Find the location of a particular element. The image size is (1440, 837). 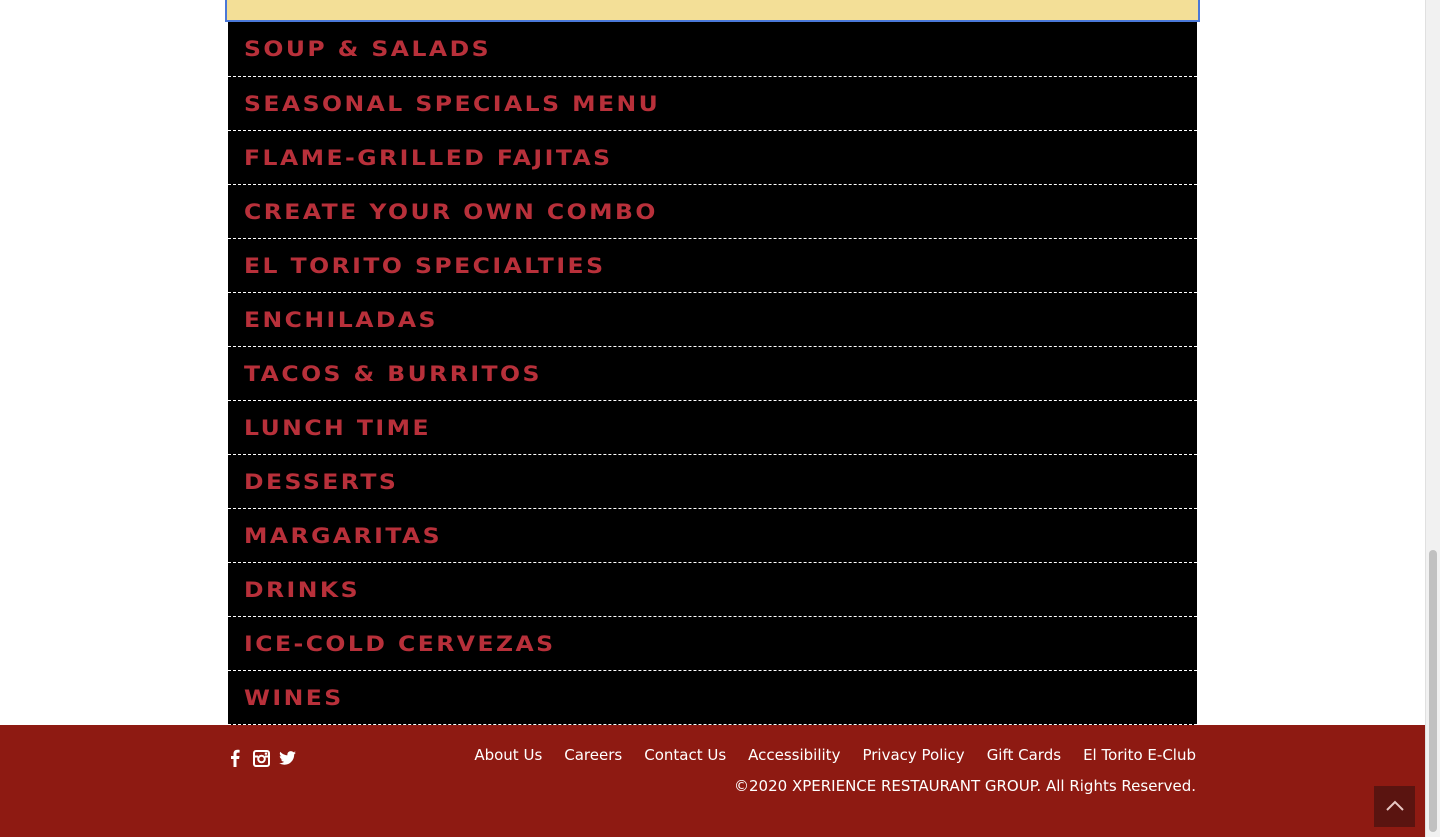

menu-item-margaritas: MARGARITAS is located at coordinates (712, 536).